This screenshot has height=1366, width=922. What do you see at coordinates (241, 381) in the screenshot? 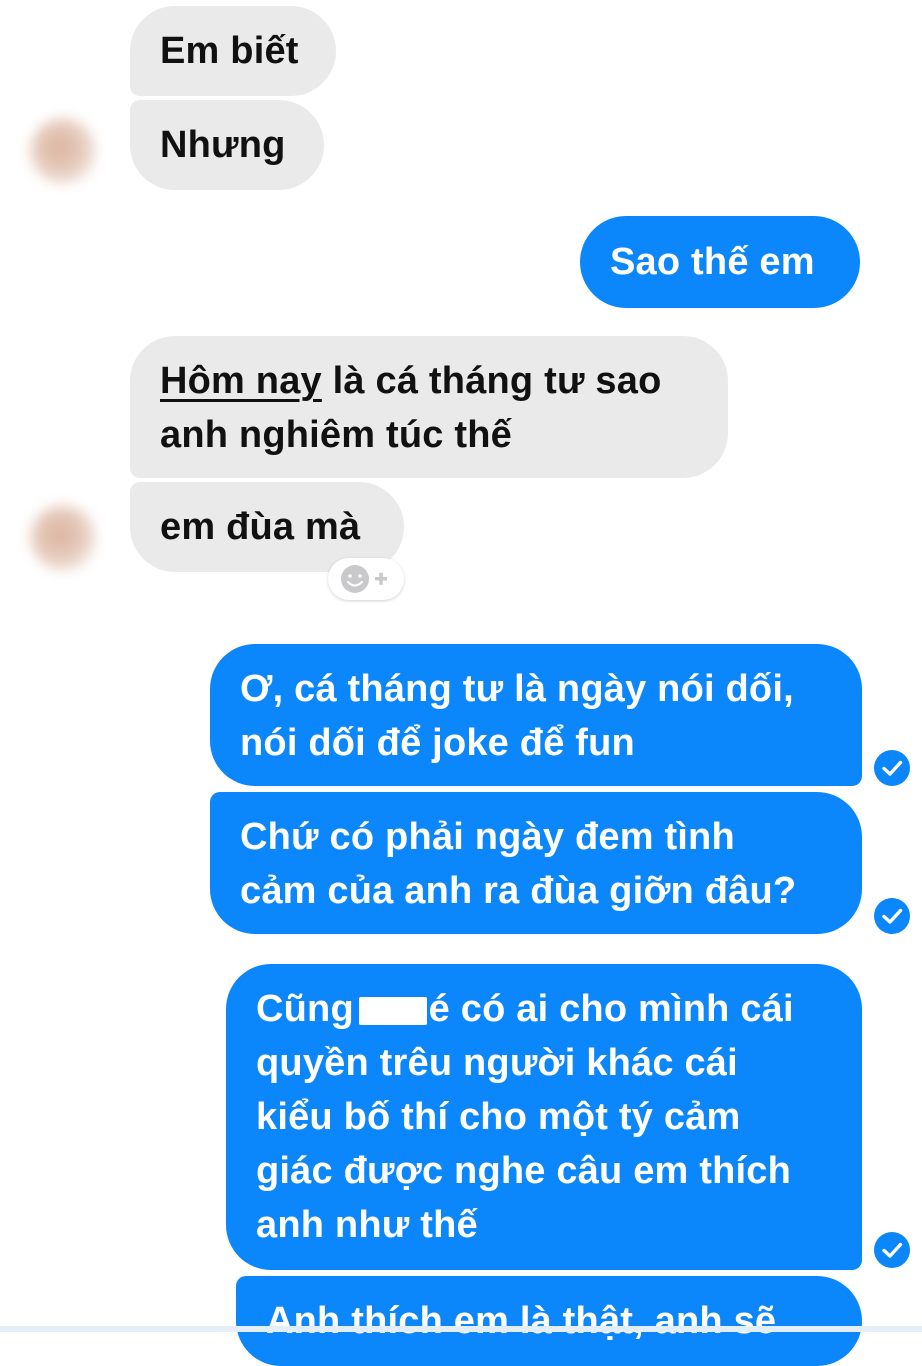
I see `underlined-link-text: Hôm nay` at bounding box center [241, 381].